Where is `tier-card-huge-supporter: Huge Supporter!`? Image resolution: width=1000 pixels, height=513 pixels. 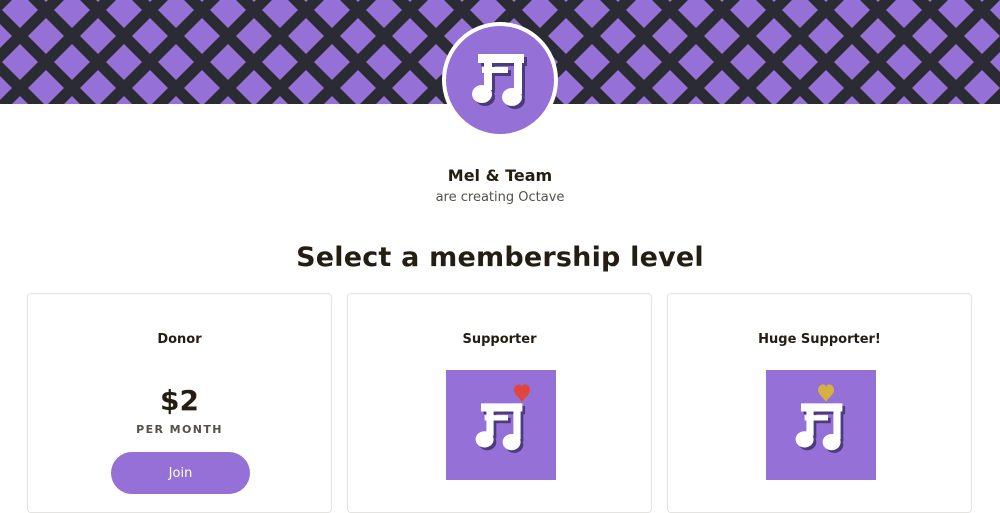 tier-card-huge-supporter: Huge Supporter! is located at coordinates (819, 403).